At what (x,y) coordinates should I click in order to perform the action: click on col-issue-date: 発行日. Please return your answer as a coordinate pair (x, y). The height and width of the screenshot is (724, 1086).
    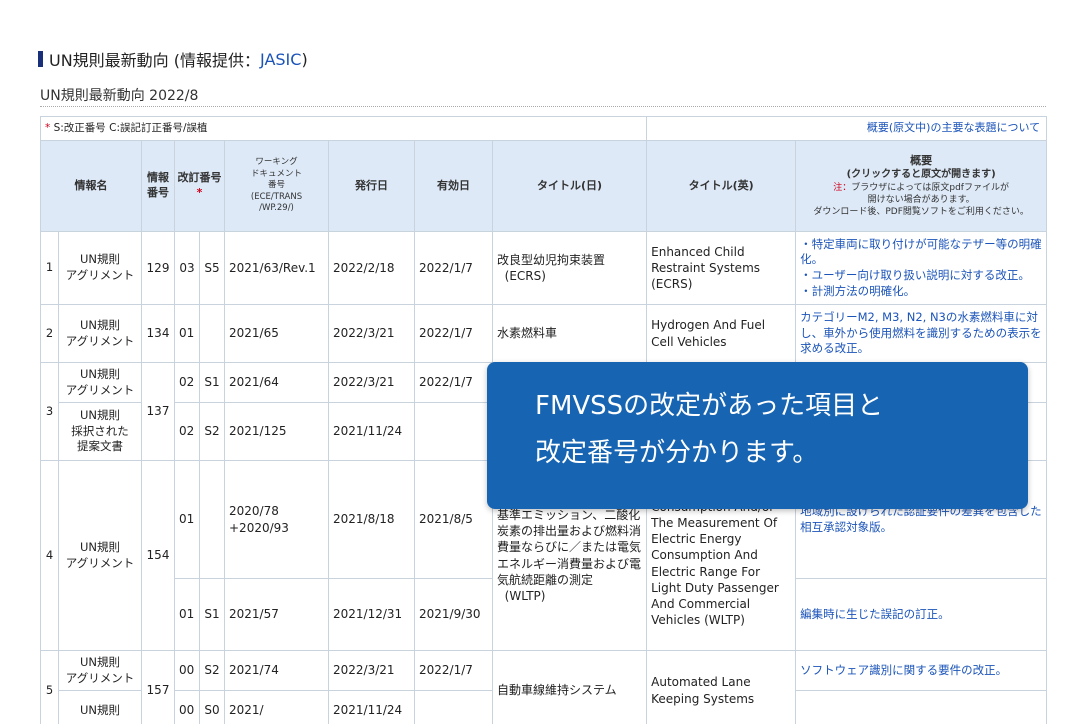
    Looking at the image, I should click on (371, 186).